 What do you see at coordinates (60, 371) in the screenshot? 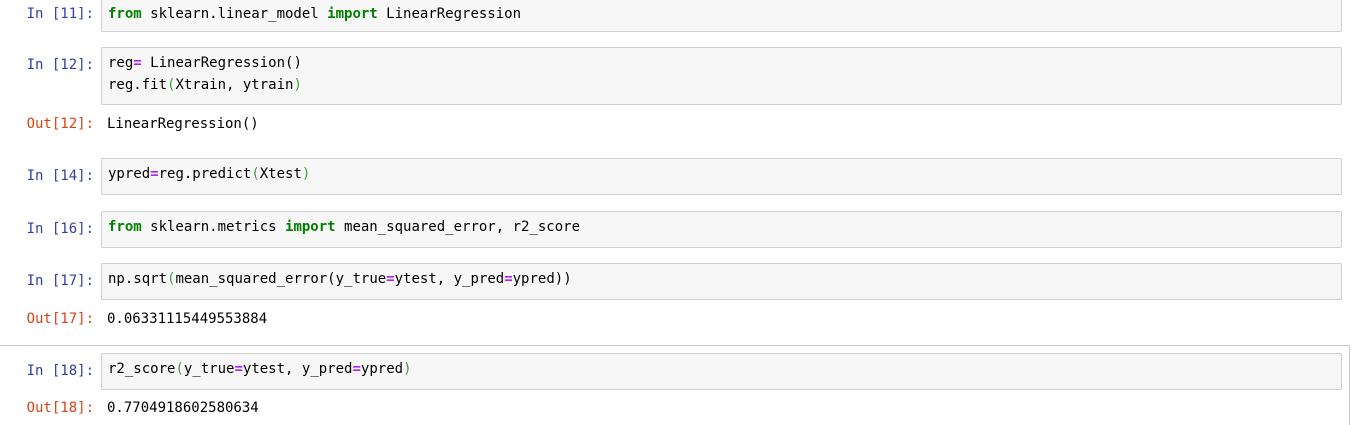
I see `input-prompt: In [18]:` at bounding box center [60, 371].